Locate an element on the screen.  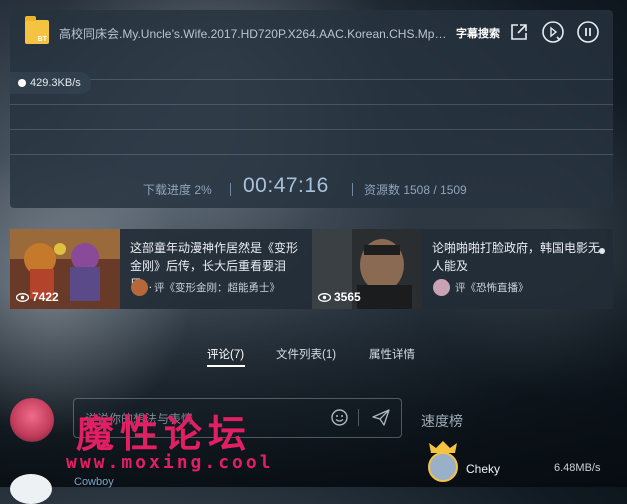
card-title: 论啪啪啪打脸政府，韩国电影无人能及 is located at coordinates (518, 257).